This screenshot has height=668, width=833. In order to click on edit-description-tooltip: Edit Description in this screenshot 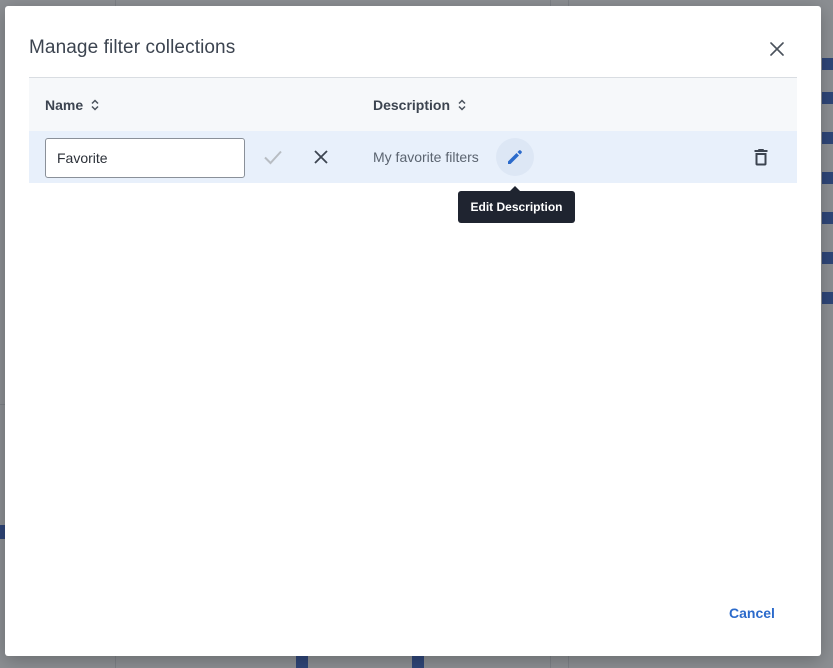, I will do `click(516, 204)`.